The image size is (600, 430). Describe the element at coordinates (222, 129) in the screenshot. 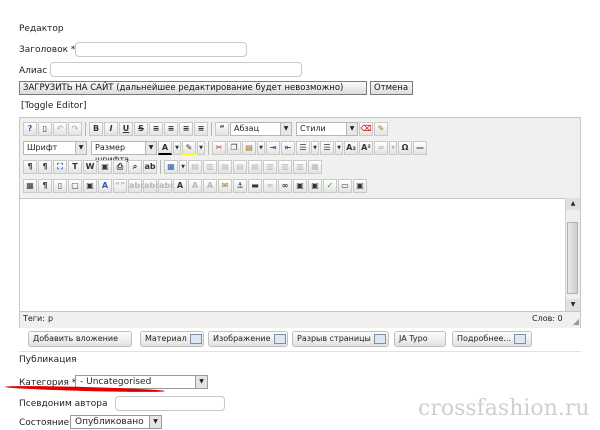

I see `blockquote-icon: “` at that location.